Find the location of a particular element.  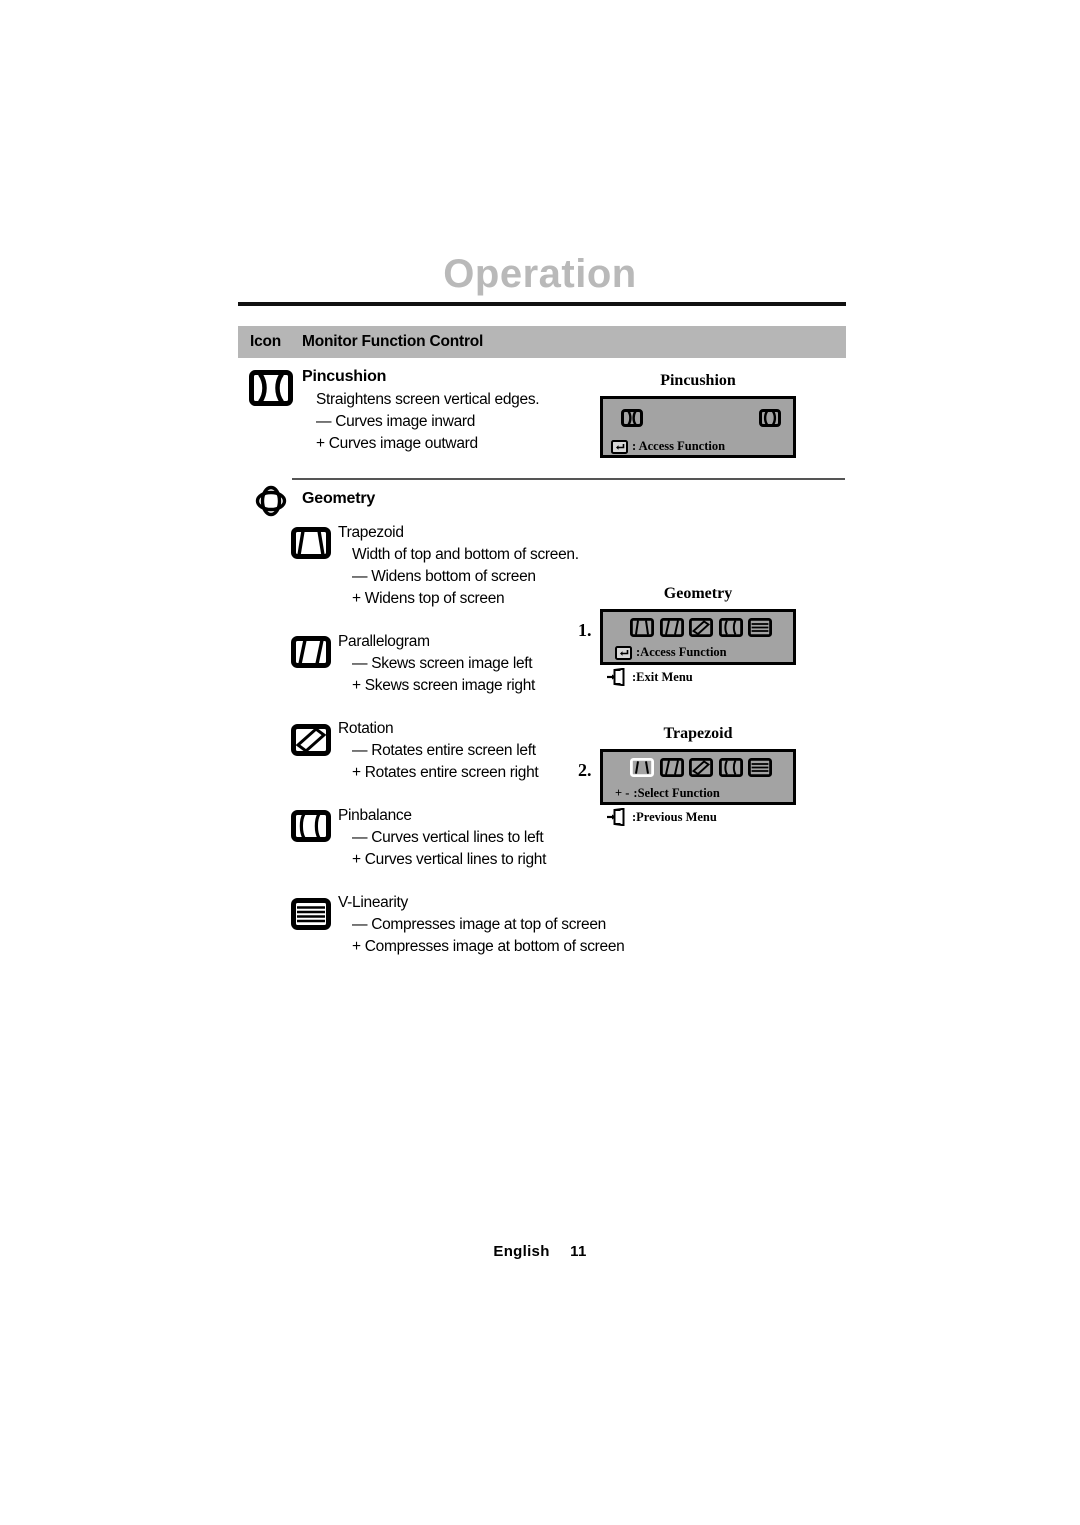

osd-trapezoid-icon is located at coordinates (642, 627).